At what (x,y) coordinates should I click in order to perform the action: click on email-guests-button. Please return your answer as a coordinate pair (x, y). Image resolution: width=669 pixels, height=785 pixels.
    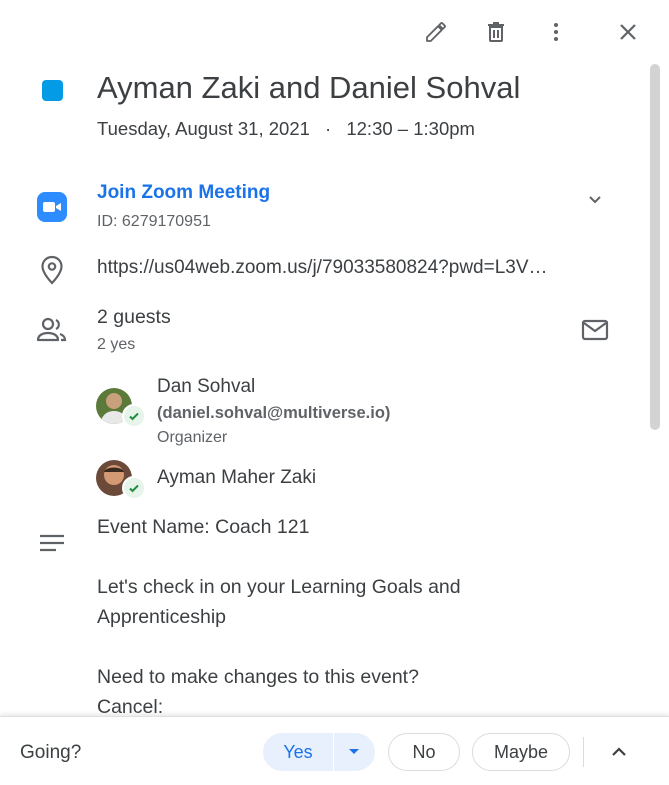
    Looking at the image, I should click on (595, 330).